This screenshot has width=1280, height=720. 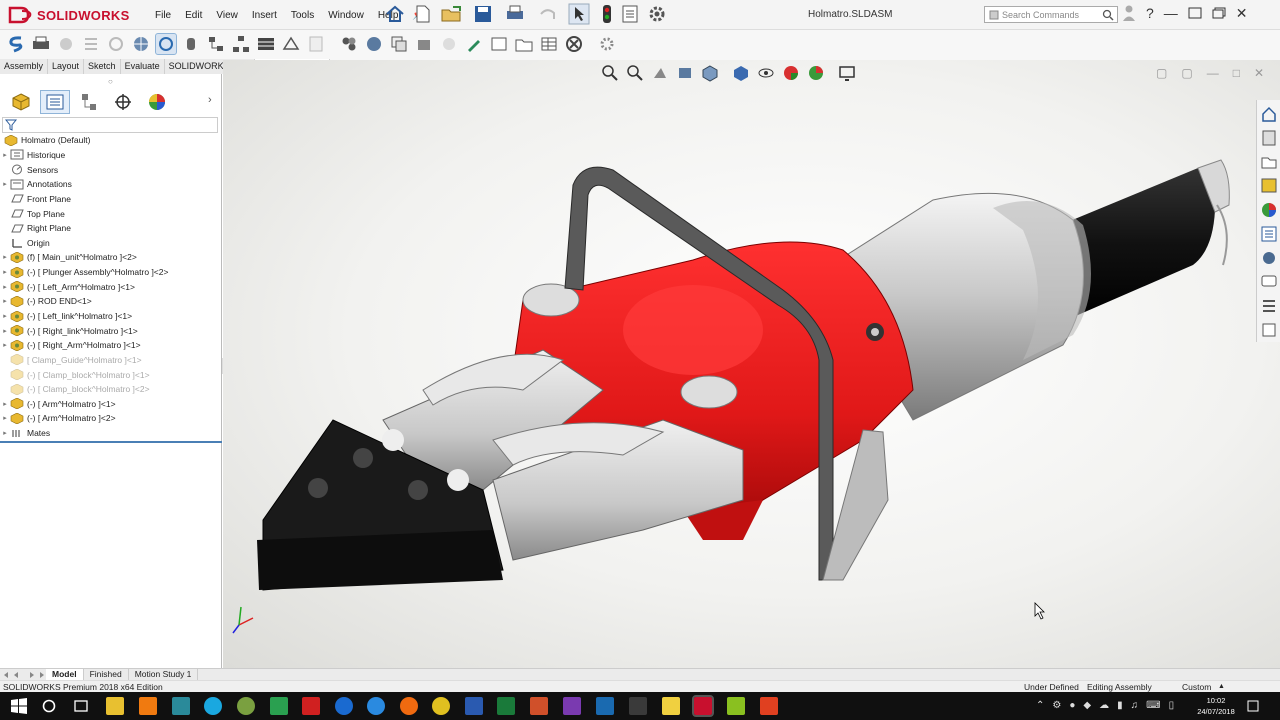 I want to click on messages-icon, so click(x=1269, y=282).